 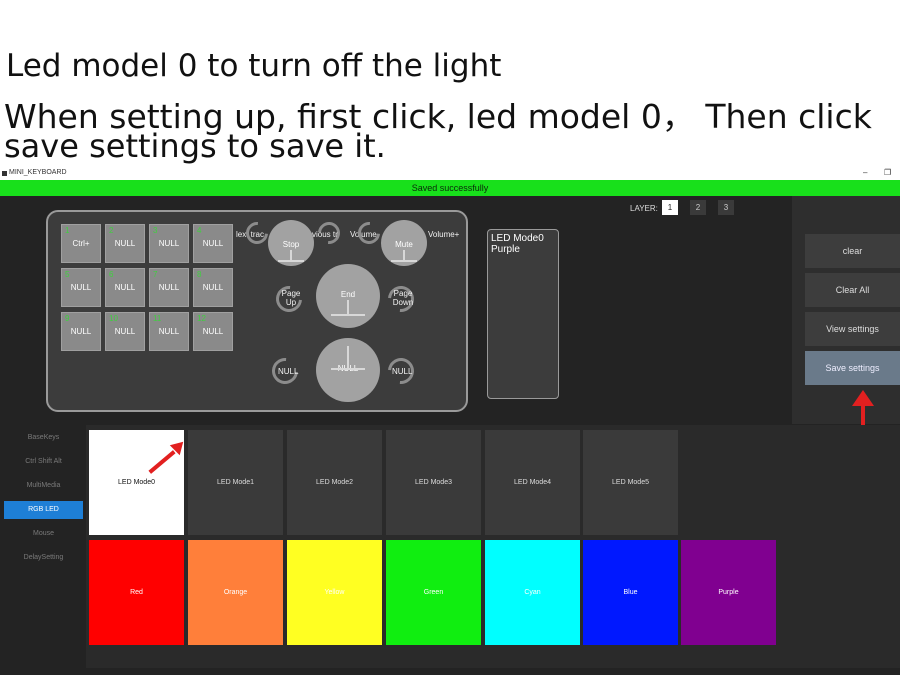 What do you see at coordinates (111, 274) in the screenshot?
I see `key-number: 6` at bounding box center [111, 274].